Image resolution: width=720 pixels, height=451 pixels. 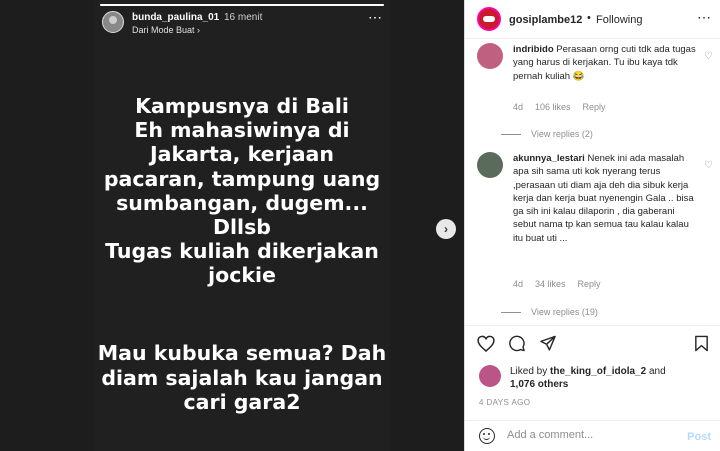 What do you see at coordinates (563, 312) in the screenshot?
I see `view-replies-button: View replies (19)` at bounding box center [563, 312].